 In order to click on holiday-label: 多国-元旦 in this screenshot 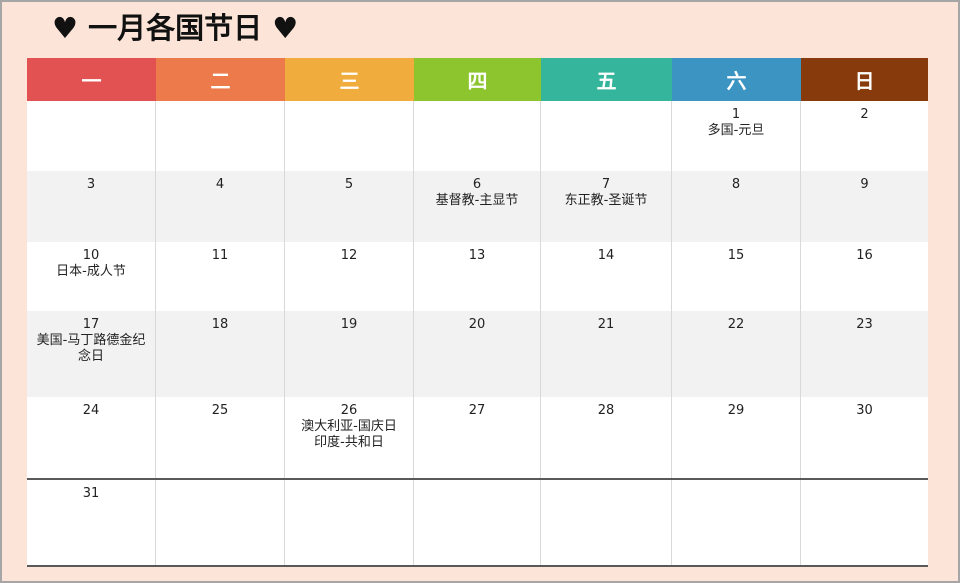, I will do `click(736, 130)`.